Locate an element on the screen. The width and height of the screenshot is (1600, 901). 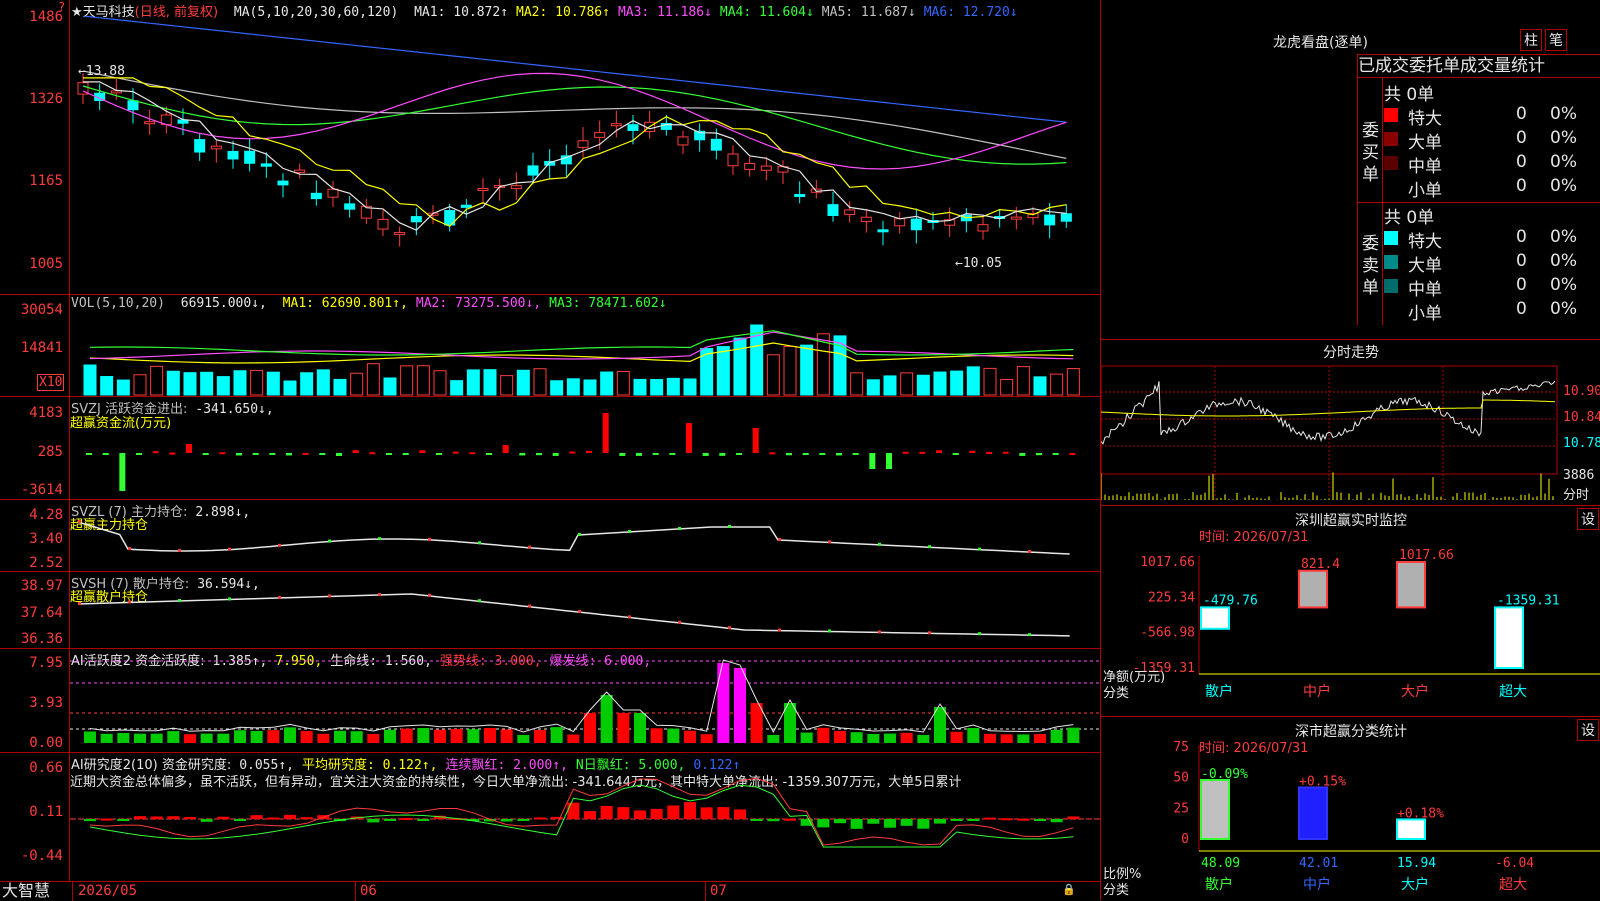
volume-chart is located at coordinates (585, 352).